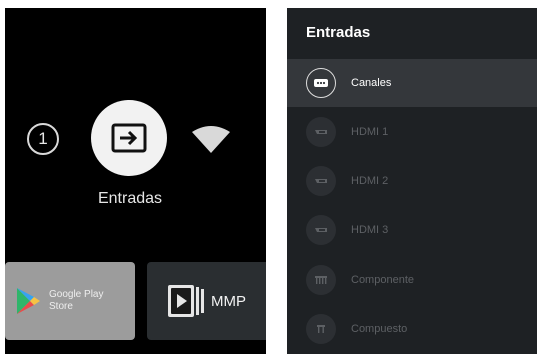  What do you see at coordinates (186, 301) in the screenshot?
I see `media-player-icon` at bounding box center [186, 301].